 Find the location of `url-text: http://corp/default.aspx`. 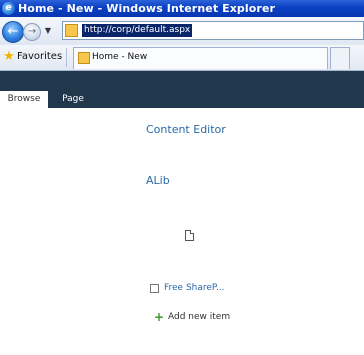

url-text: http://corp/default.aspx is located at coordinates (137, 30).